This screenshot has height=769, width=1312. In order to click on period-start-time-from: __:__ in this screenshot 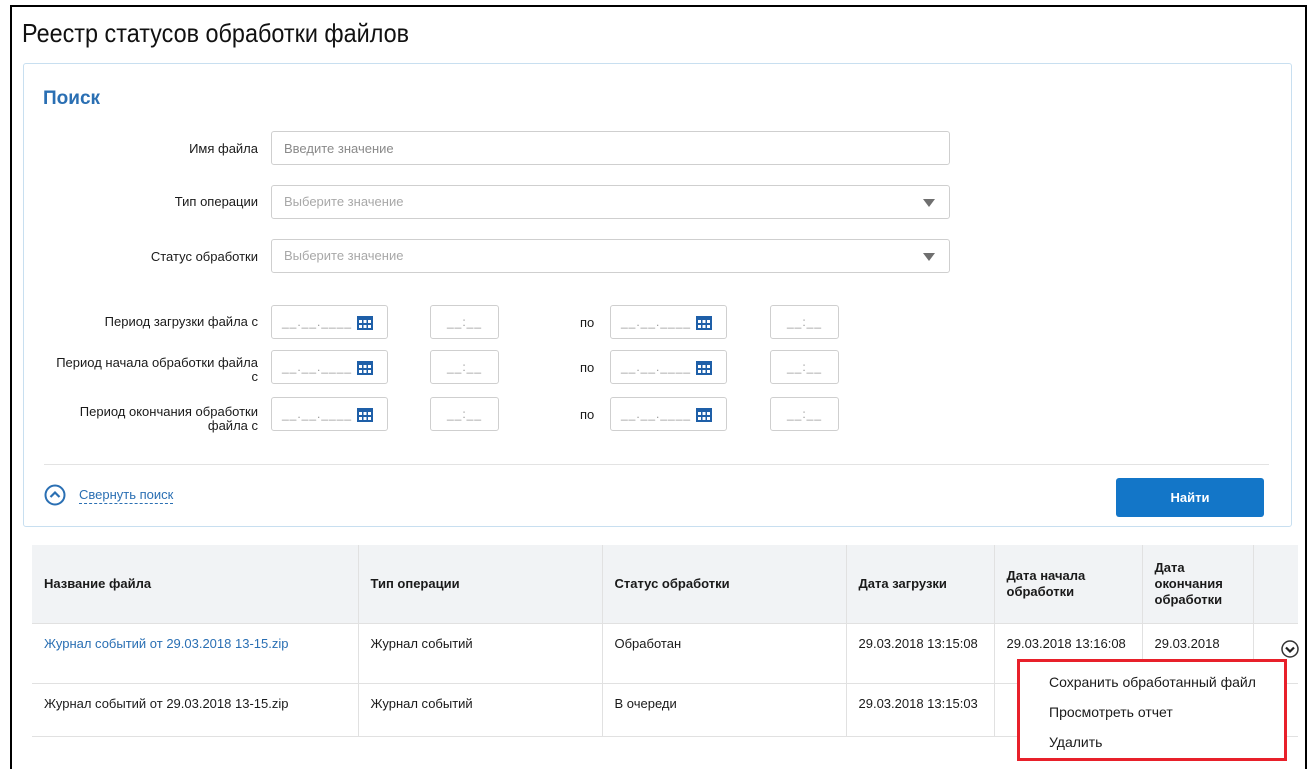, I will do `click(464, 367)`.